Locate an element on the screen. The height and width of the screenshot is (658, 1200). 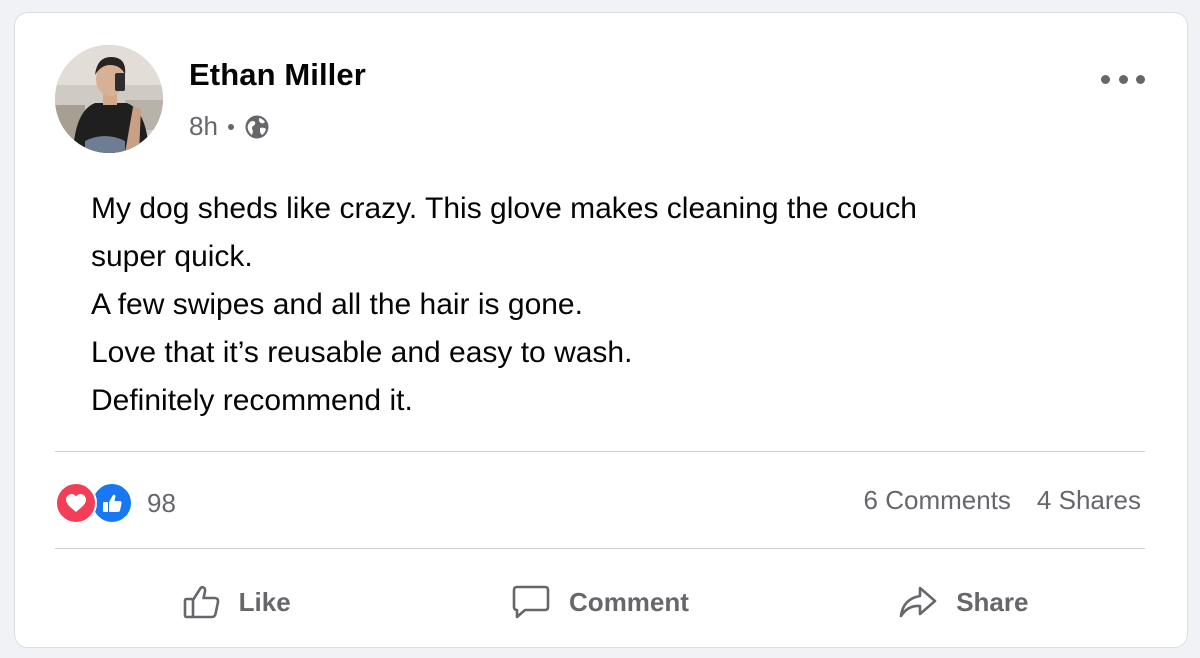
like-button: Like is located at coordinates (236, 602).